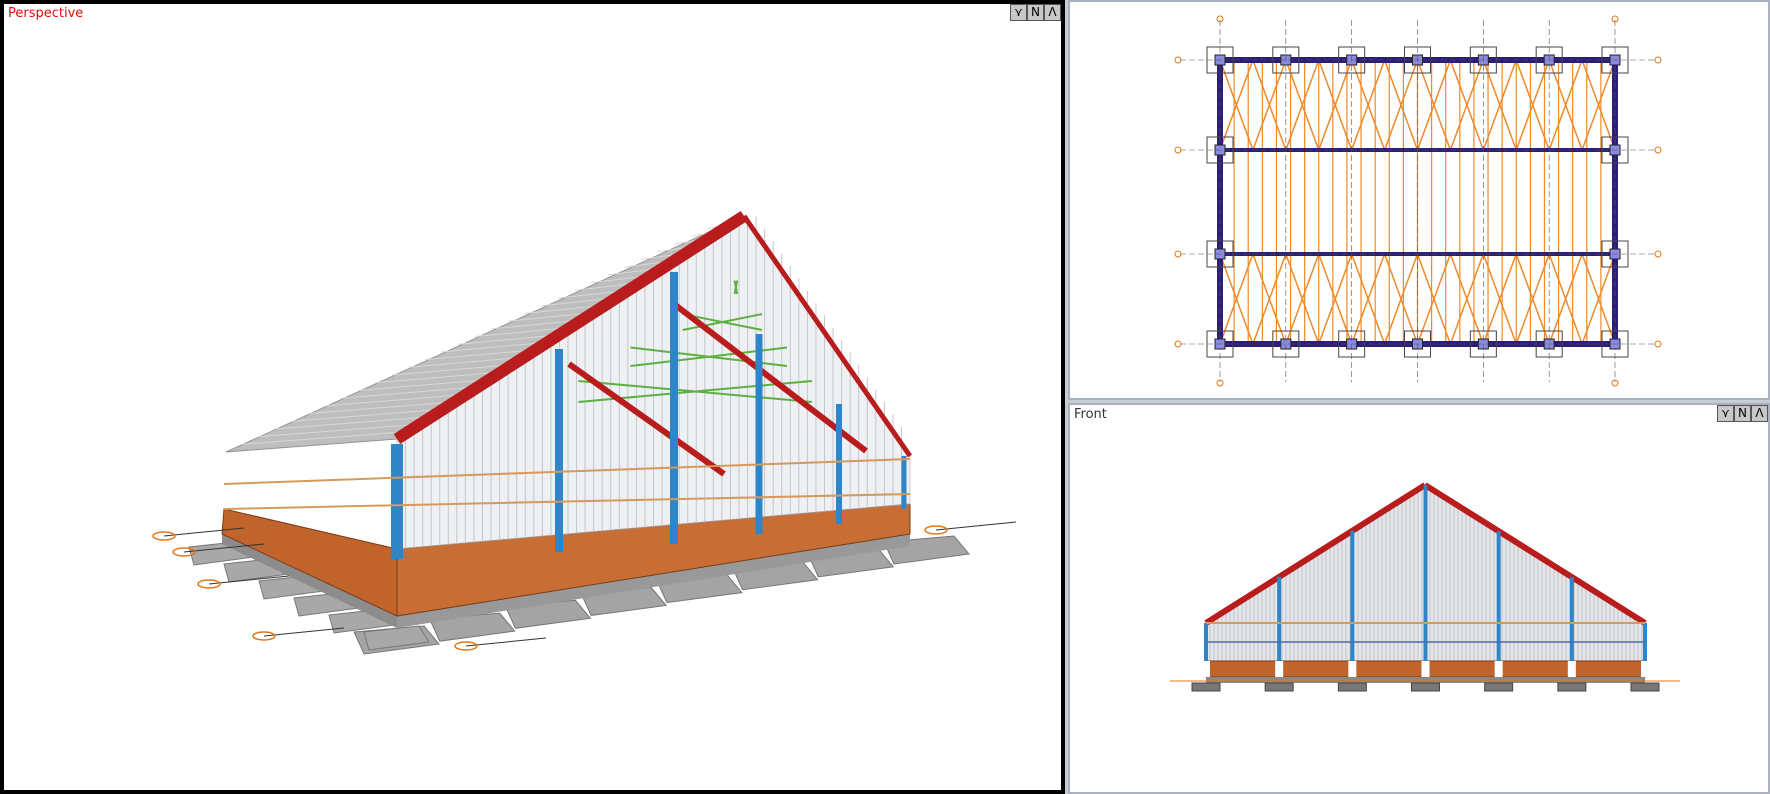  Describe the element at coordinates (1425, 680) in the screenshot. I see `ground-beam` at that location.